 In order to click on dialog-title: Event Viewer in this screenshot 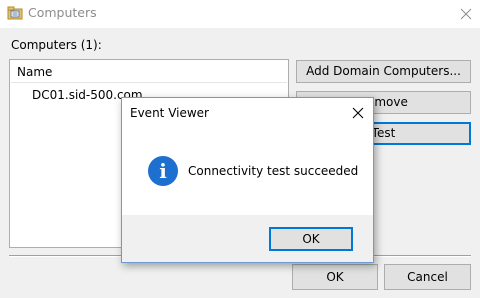, I will do `click(169, 113)`.